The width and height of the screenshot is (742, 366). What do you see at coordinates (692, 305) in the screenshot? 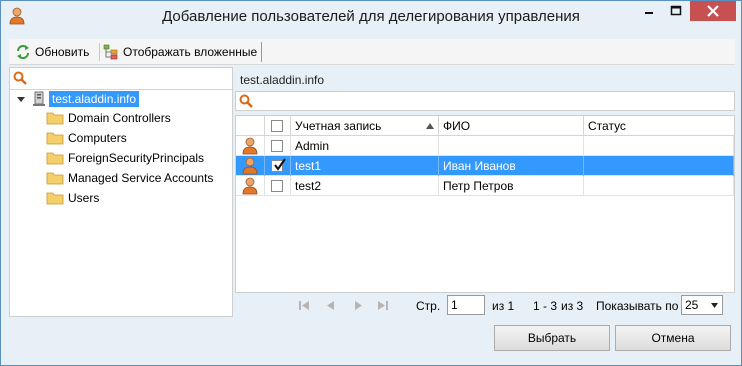
I see `page-size-value: 25` at bounding box center [692, 305].